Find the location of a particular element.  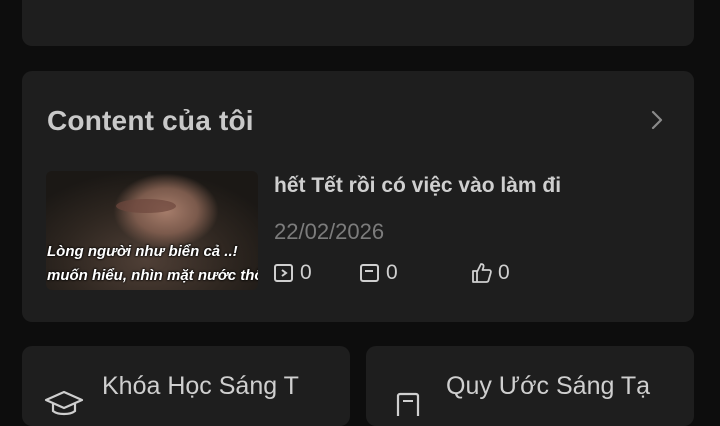

thumbnail-image is located at coordinates (146, 206).